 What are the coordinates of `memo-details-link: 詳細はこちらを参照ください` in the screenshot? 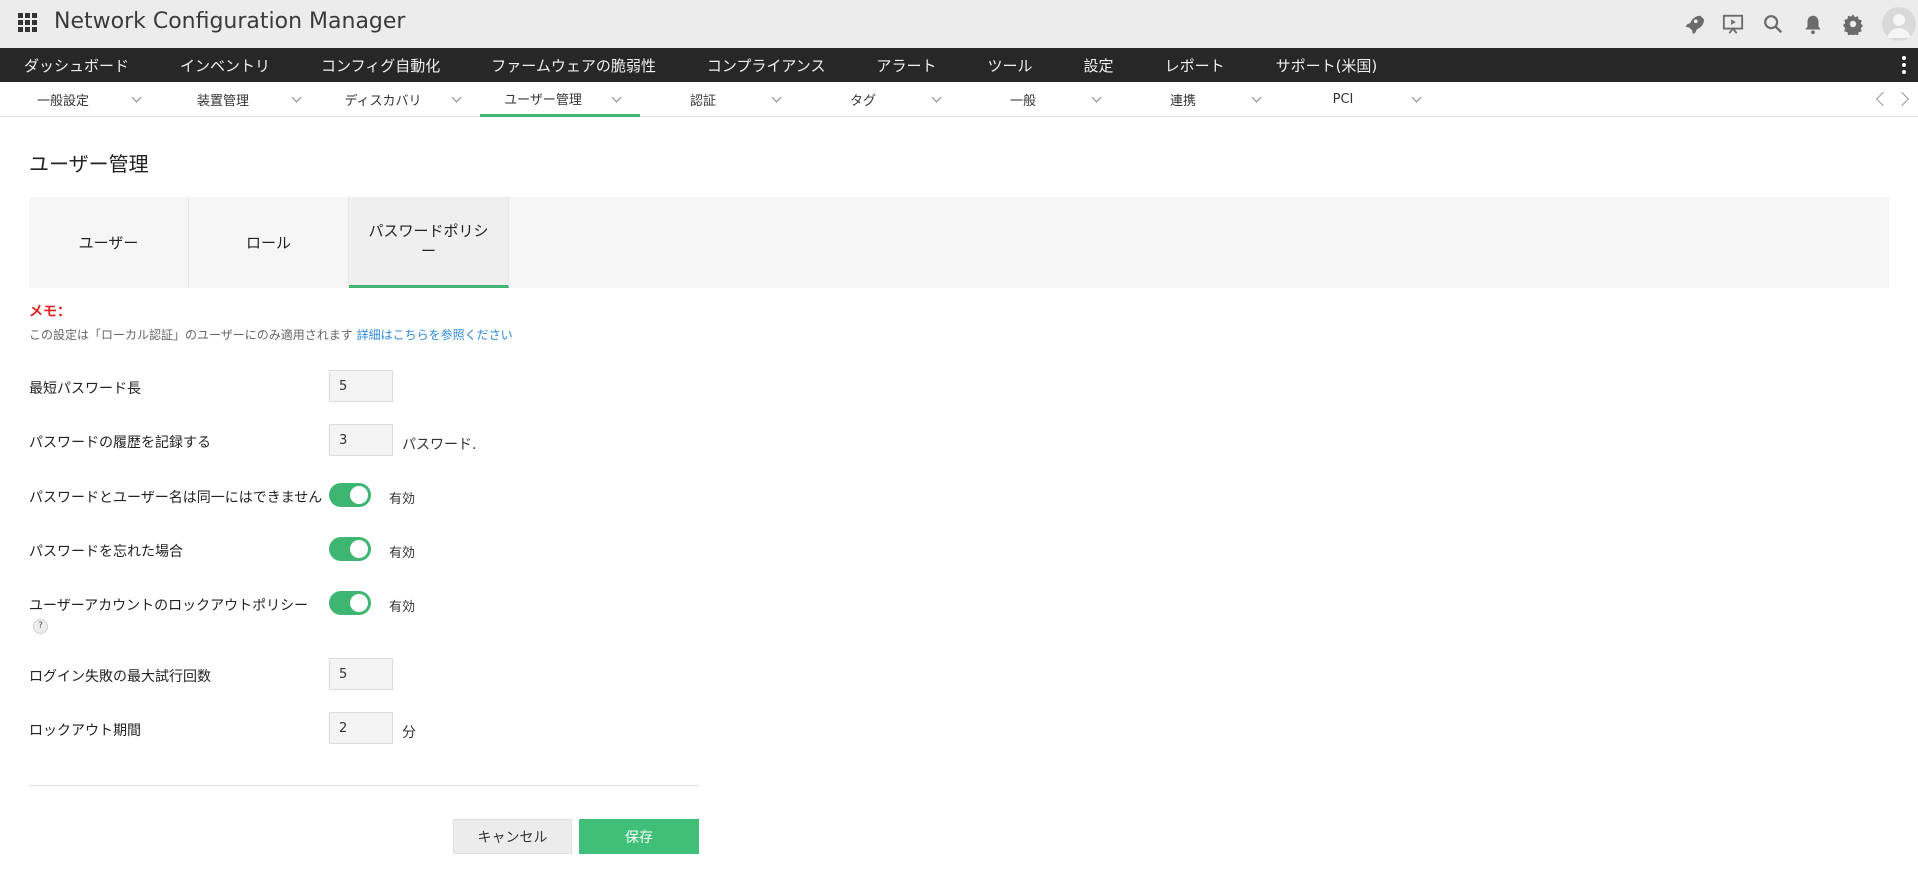 It's located at (435, 335).